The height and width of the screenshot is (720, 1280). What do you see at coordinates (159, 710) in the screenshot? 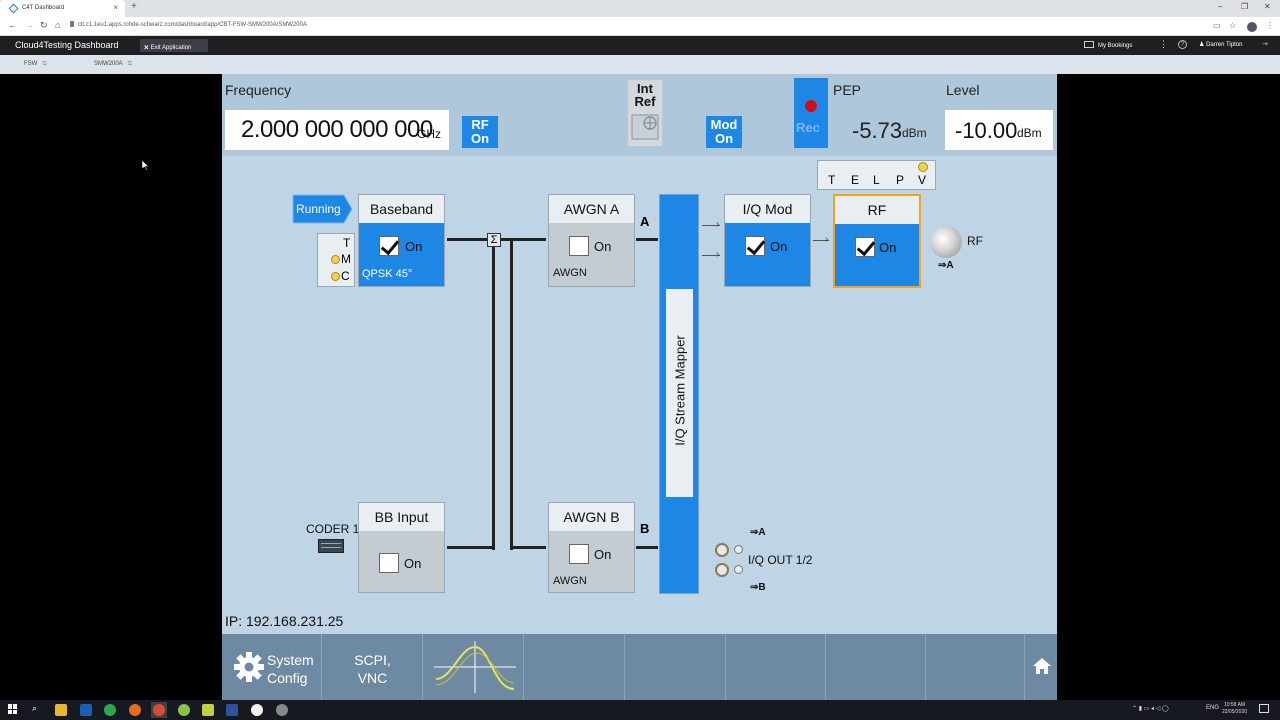
I see `chrome-icon` at bounding box center [159, 710].